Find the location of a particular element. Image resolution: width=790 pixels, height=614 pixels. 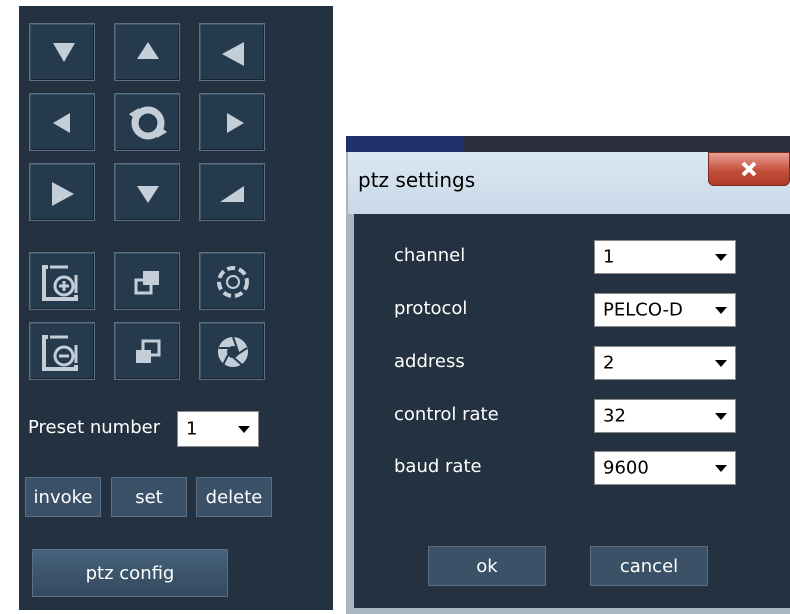

baud-rate-label: baud rate is located at coordinates (438, 466).